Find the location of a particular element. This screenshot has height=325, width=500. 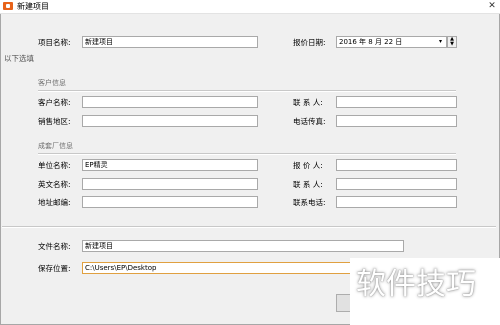

phone-fax-label: 电话传真: is located at coordinates (309, 121).